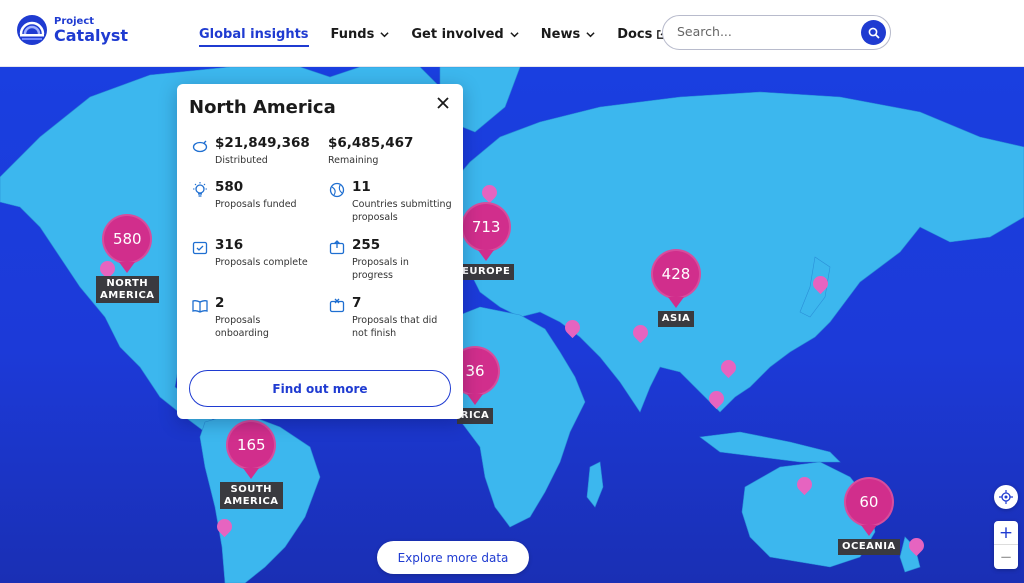  I want to click on search-icon, so click(874, 33).